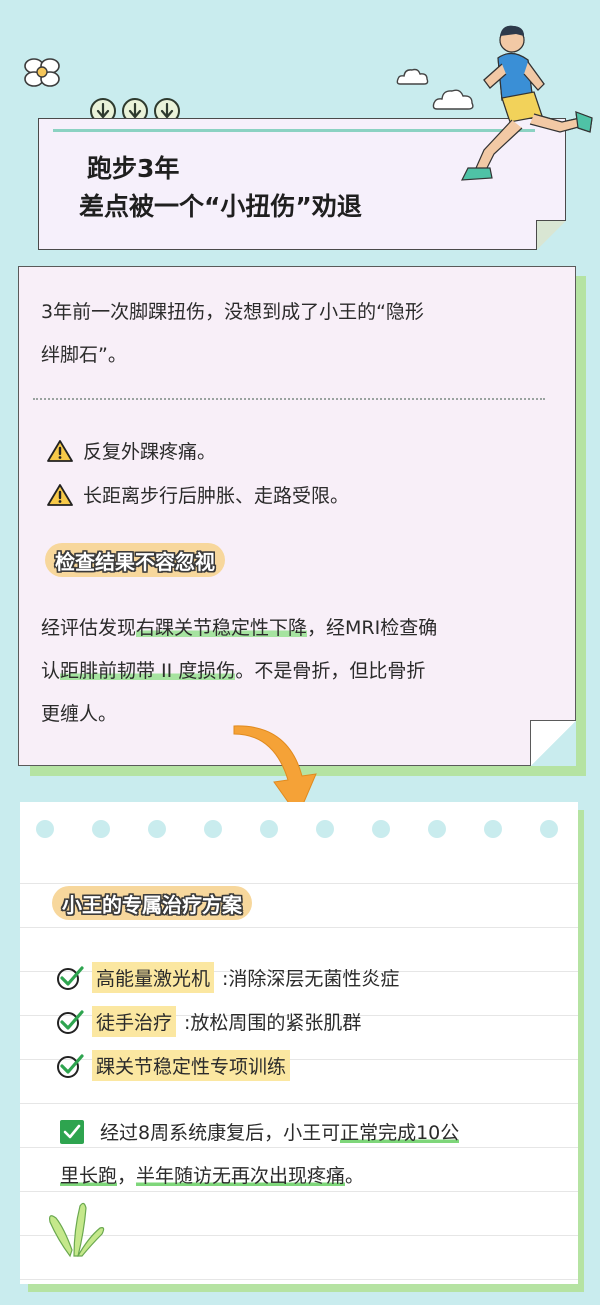  I want to click on plant-icon, so click(77, 1230).